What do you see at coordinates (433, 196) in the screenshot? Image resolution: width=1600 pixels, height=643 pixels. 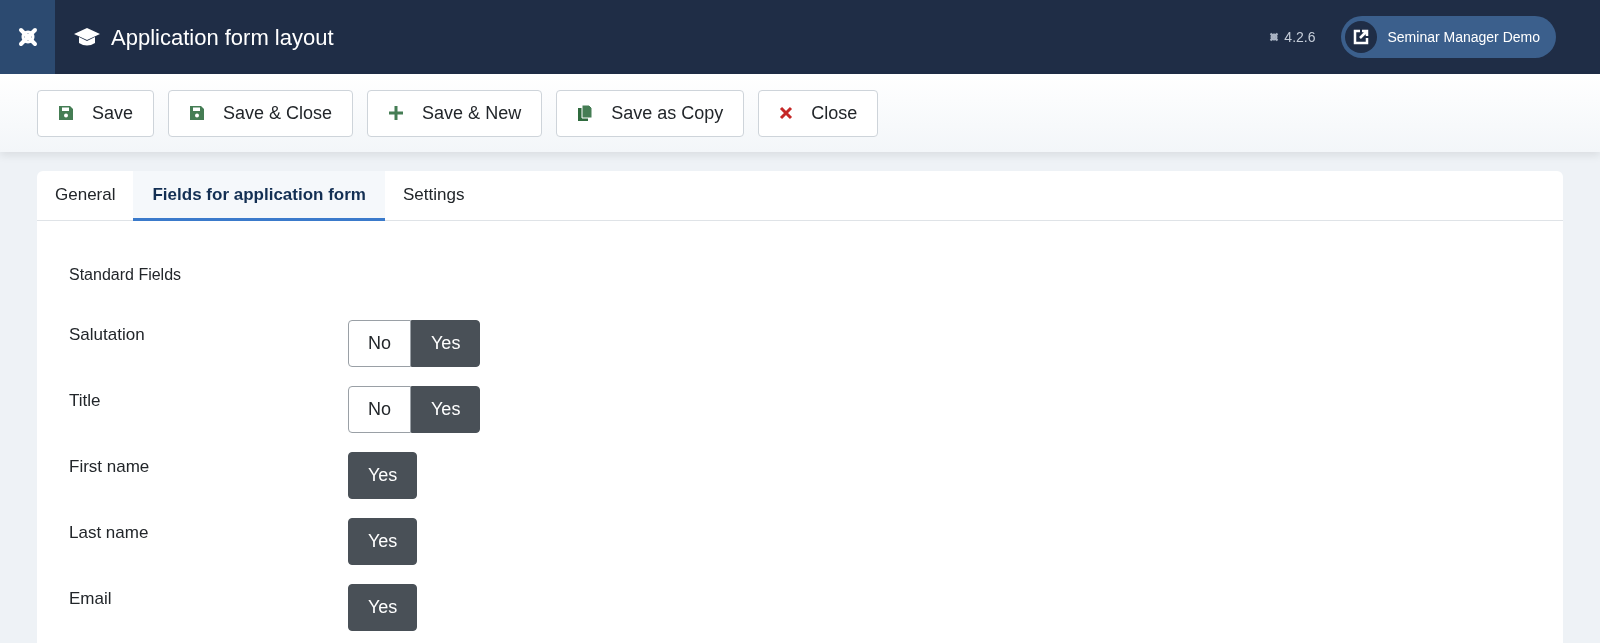 I see `tab: Settings` at bounding box center [433, 196].